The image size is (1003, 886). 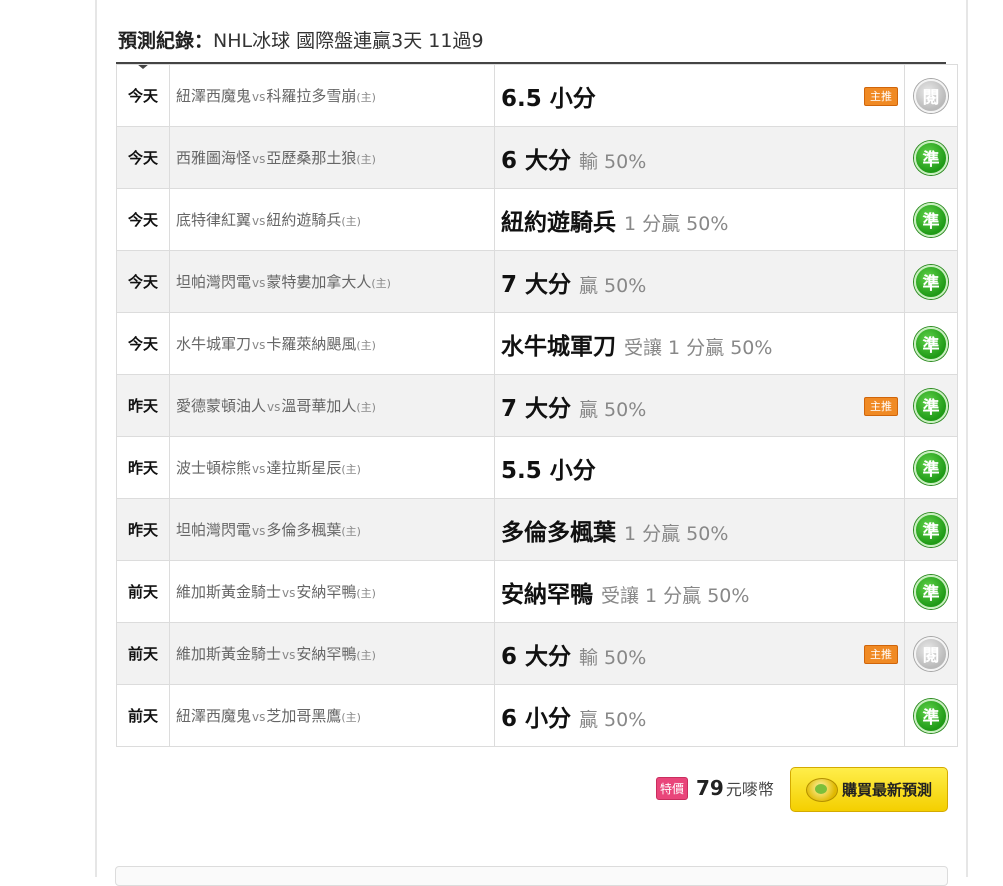 I want to click on match-cell: 維加斯黃金騎士vs安納罕鴨(主), so click(x=332, y=591).